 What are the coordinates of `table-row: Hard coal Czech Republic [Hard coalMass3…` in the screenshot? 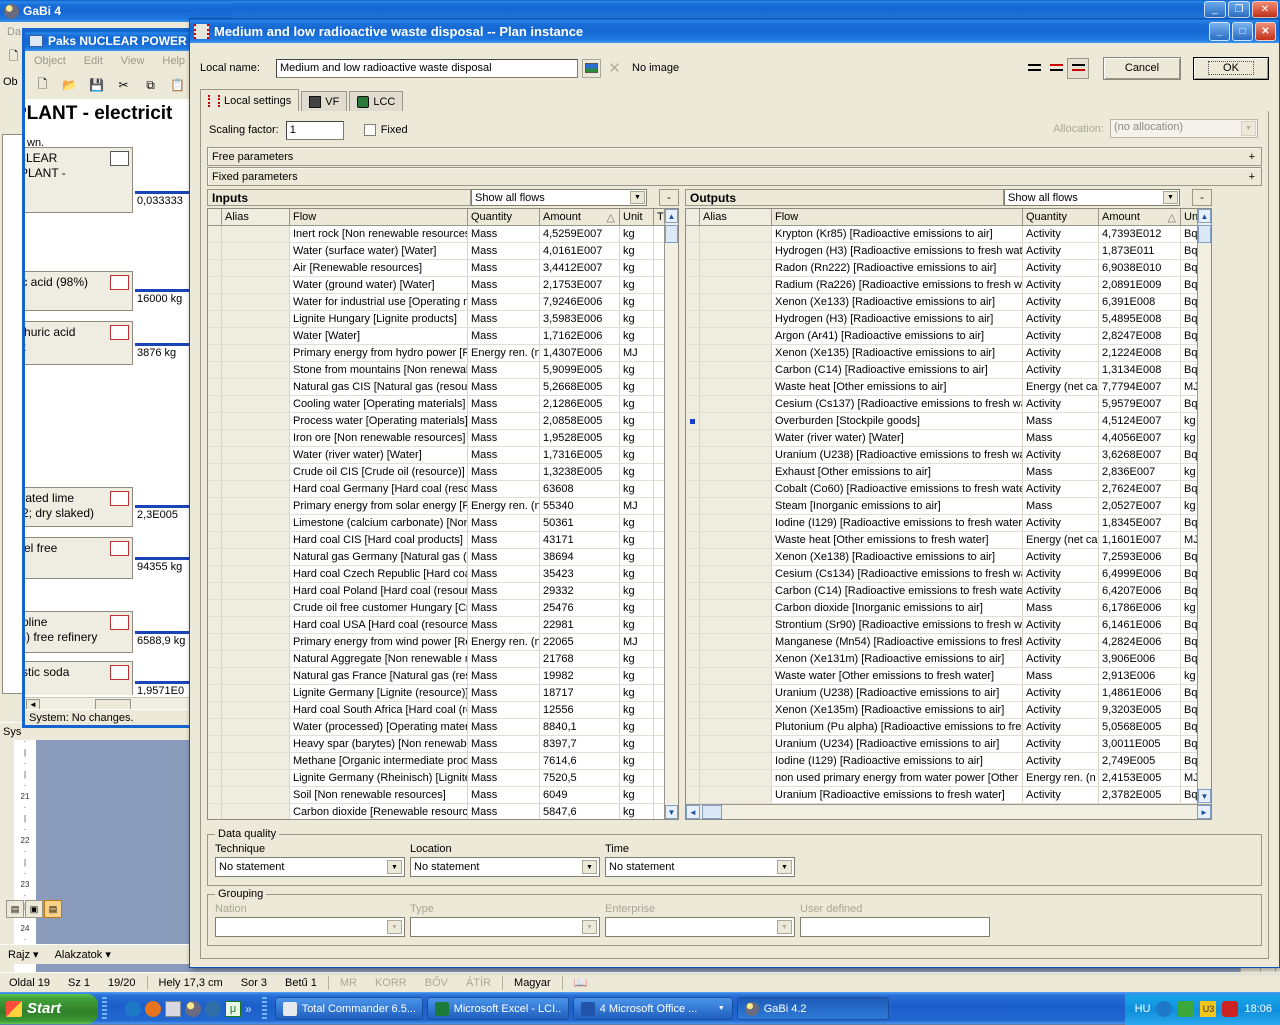 It's located at (443, 574).